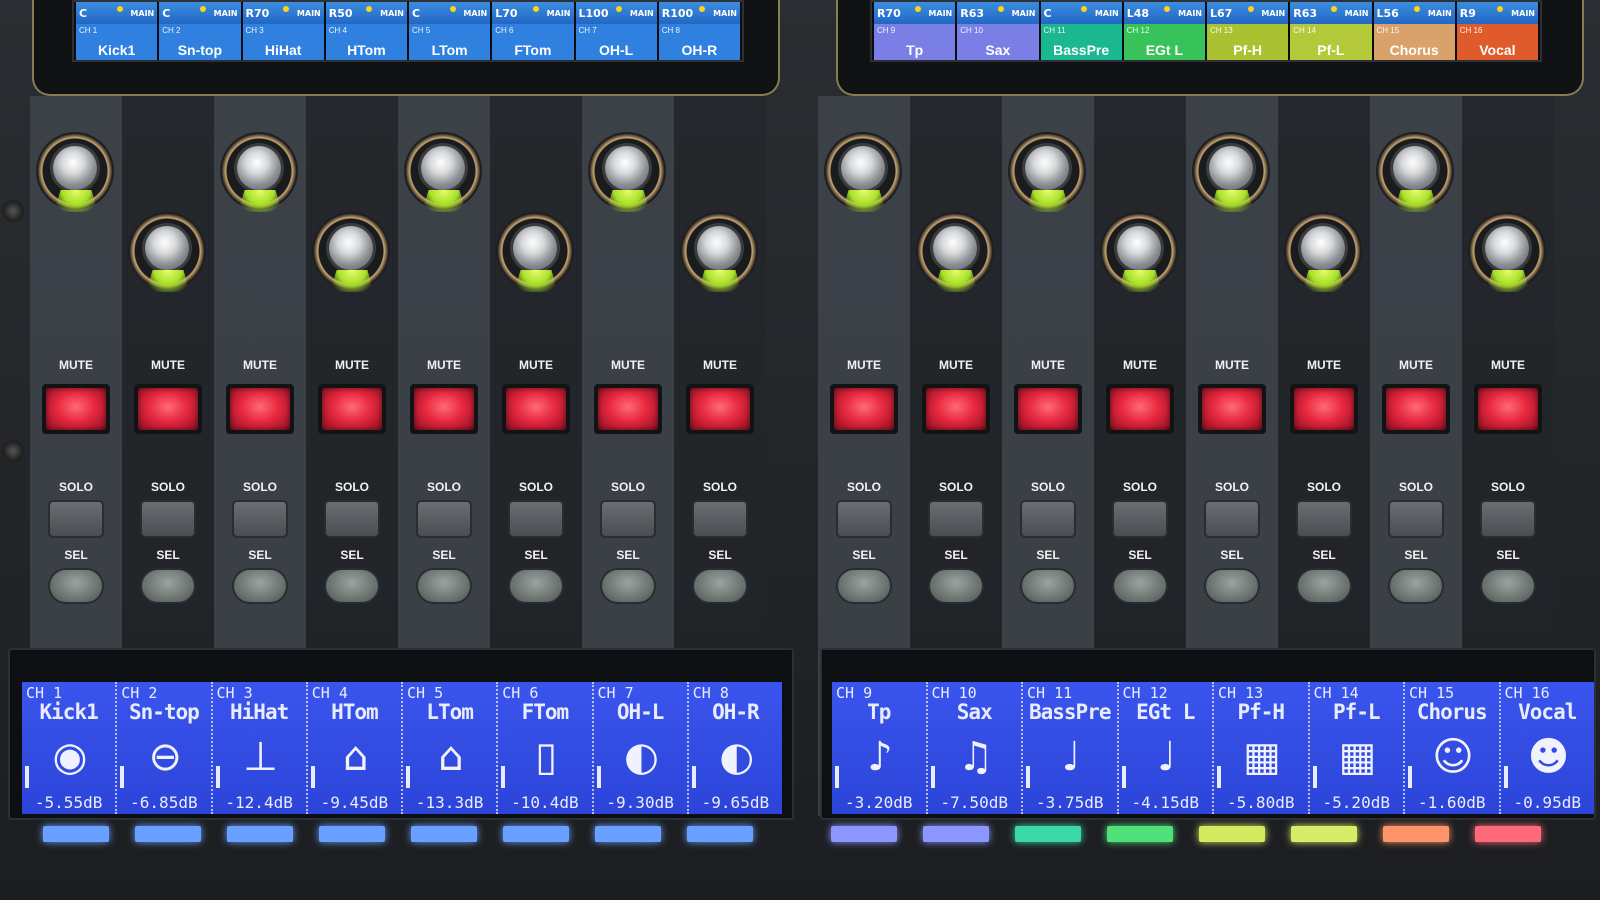 Image resolution: width=1600 pixels, height=900 pixels. Describe the element at coordinates (1497, 13) in the screenshot. I see `pan-readout: R9 MAIN` at that location.